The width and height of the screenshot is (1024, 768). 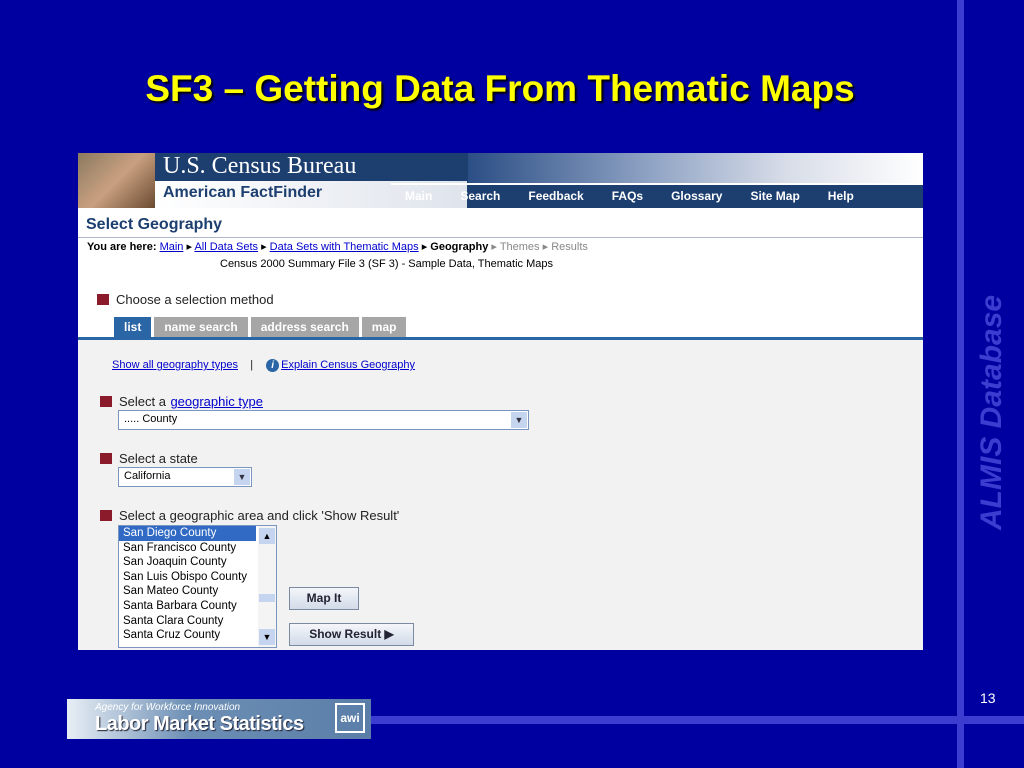 What do you see at coordinates (168, 707) in the screenshot?
I see `logo-agency: Agency for Workforce Innovation` at bounding box center [168, 707].